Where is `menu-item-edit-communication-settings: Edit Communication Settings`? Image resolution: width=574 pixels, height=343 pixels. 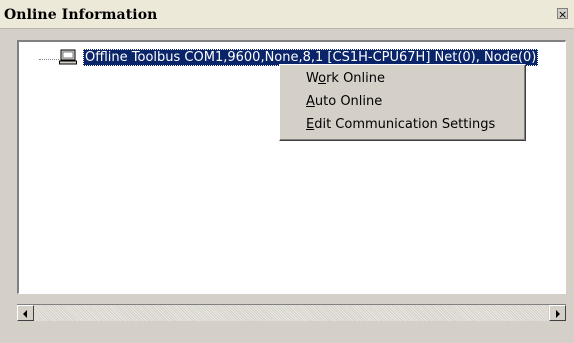
menu-item-edit-communication-settings: Edit Communication Settings is located at coordinates (400, 124).